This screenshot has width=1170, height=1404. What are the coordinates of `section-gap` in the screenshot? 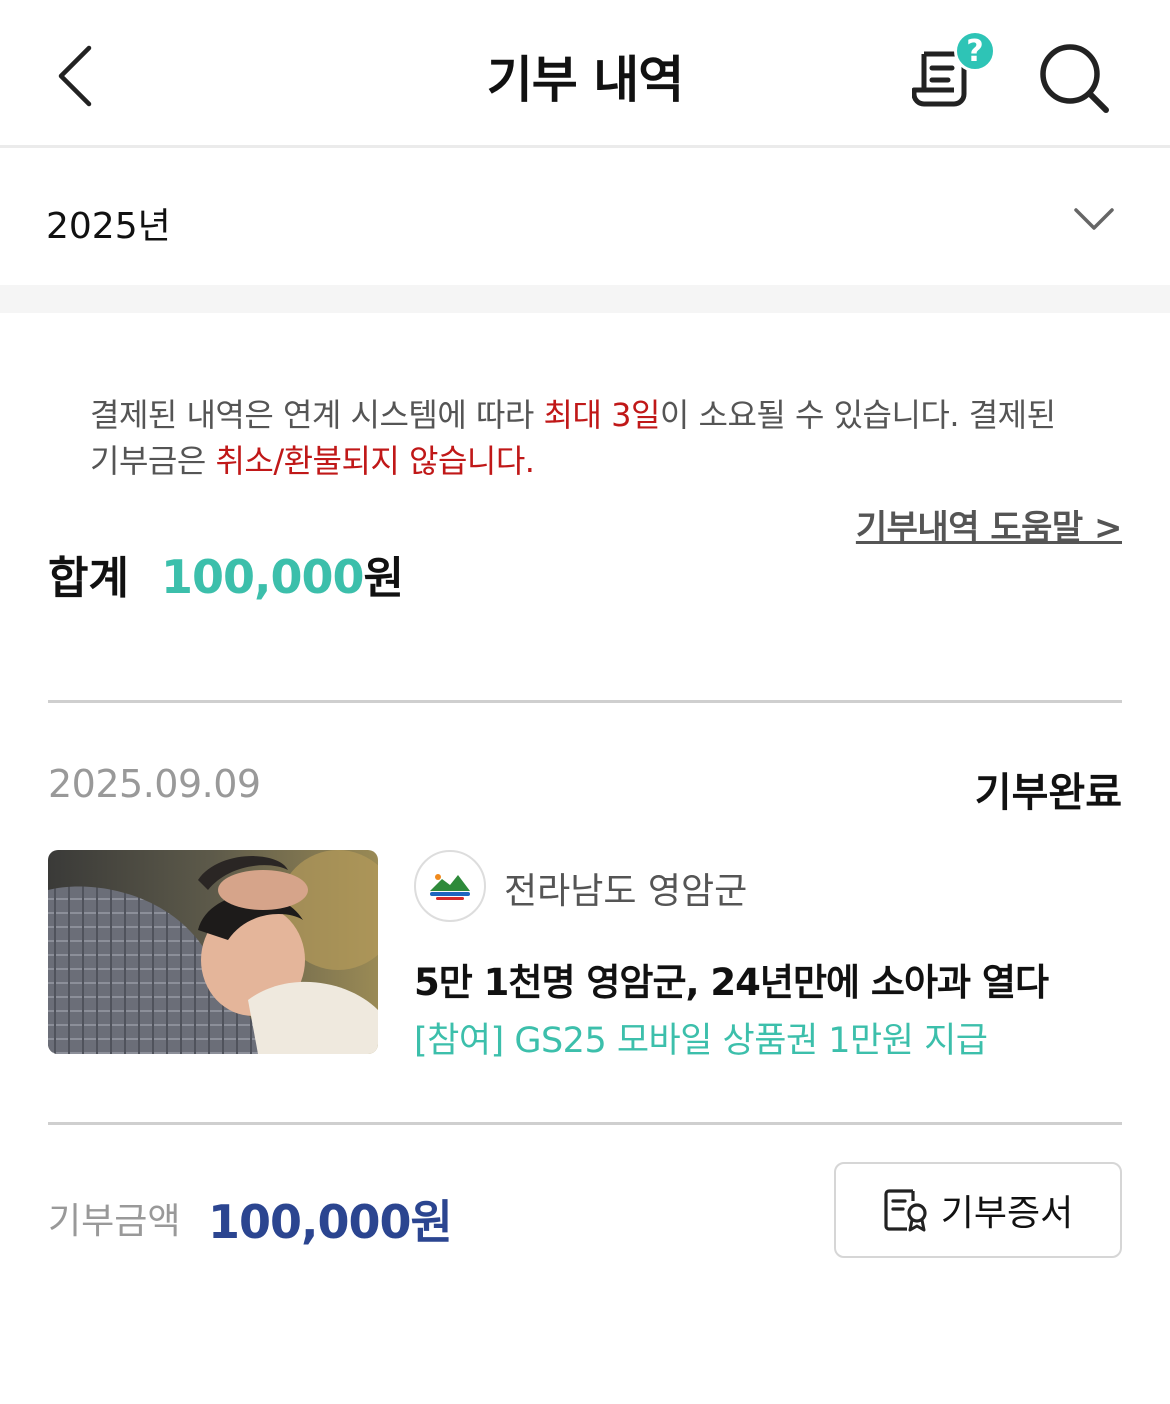 It's located at (585, 299).